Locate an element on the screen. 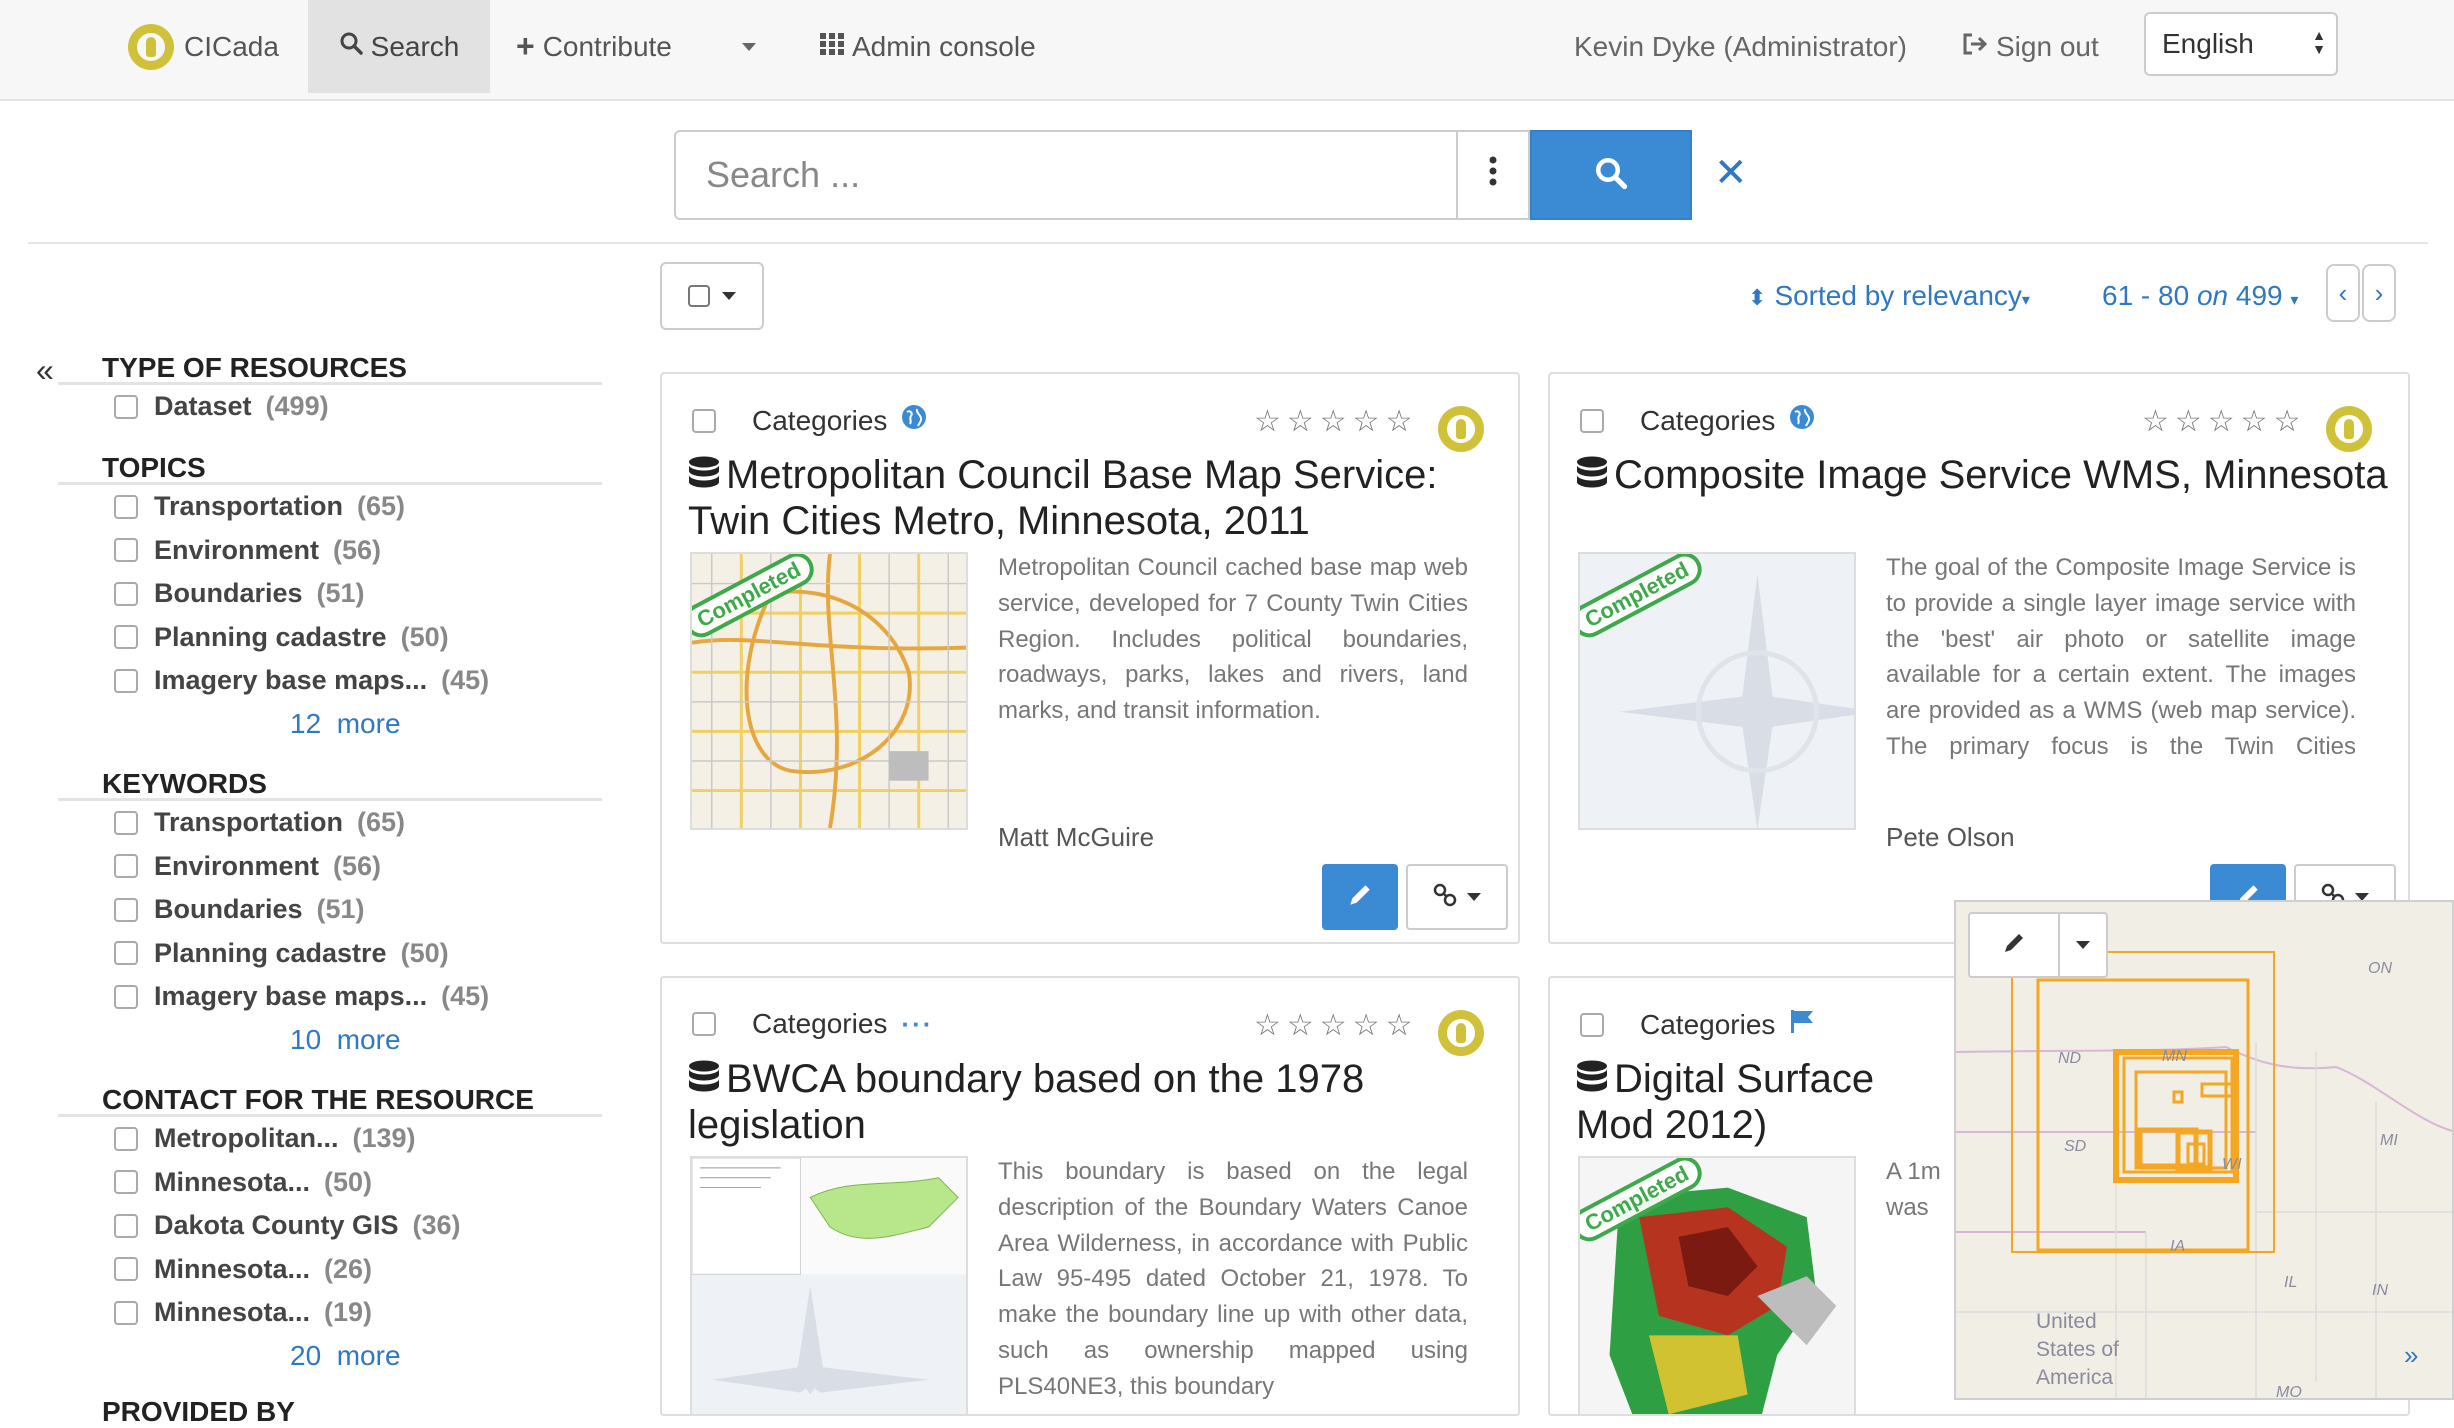 The image size is (2454, 1428). sign-out-link: Sign out is located at coordinates (2030, 46).